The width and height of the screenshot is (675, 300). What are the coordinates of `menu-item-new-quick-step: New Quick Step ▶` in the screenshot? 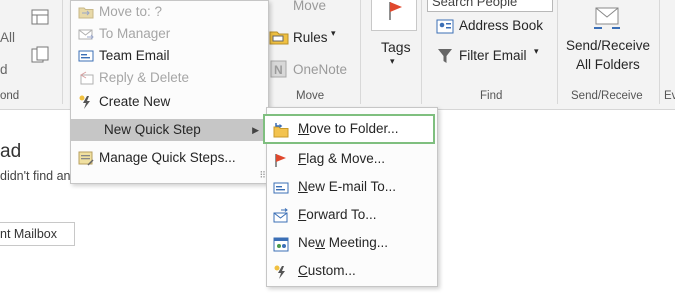 It's located at (169, 130).